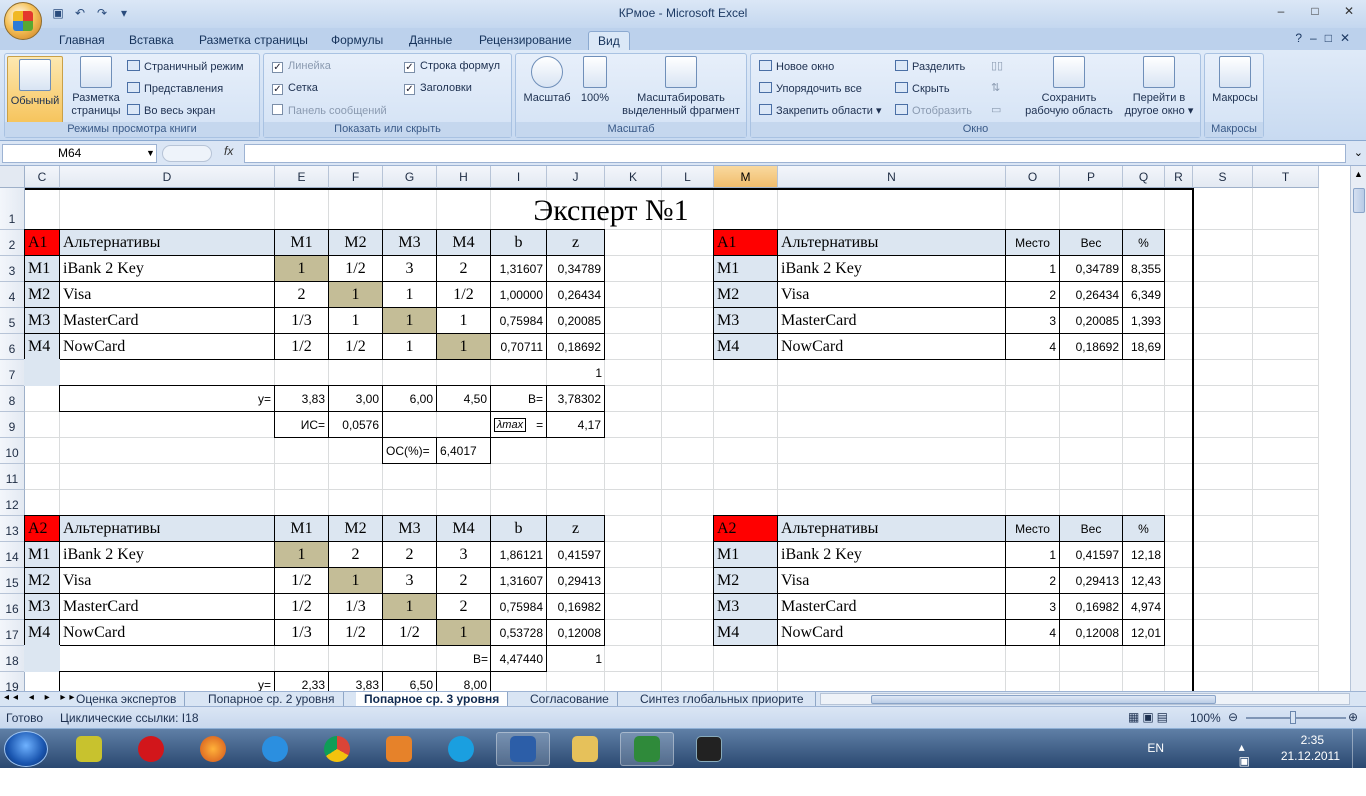  What do you see at coordinates (185, 67) in the screenshot?
I see `page-break-preview-button: Страничный режим` at bounding box center [185, 67].